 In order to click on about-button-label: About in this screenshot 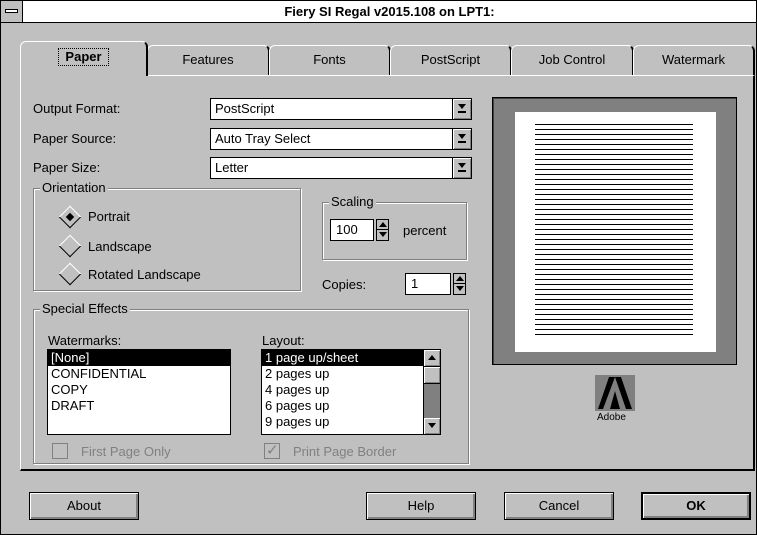, I will do `click(84, 505)`.